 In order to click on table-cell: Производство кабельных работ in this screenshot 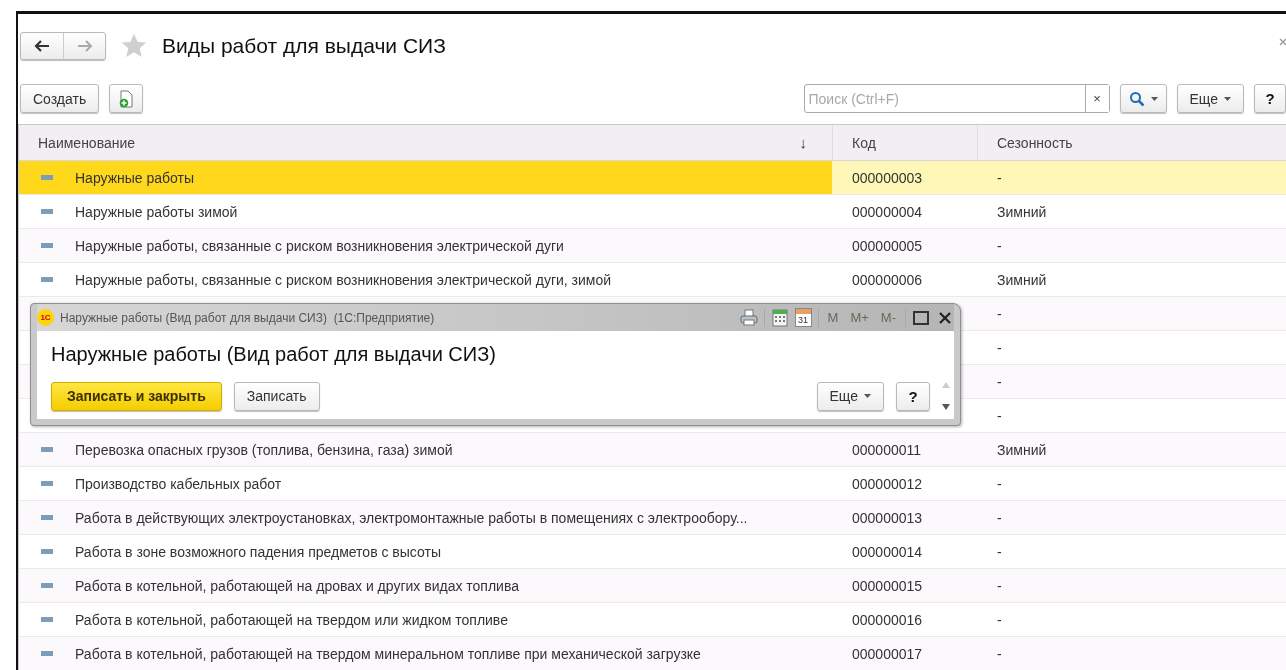, I will do `click(178, 483)`.